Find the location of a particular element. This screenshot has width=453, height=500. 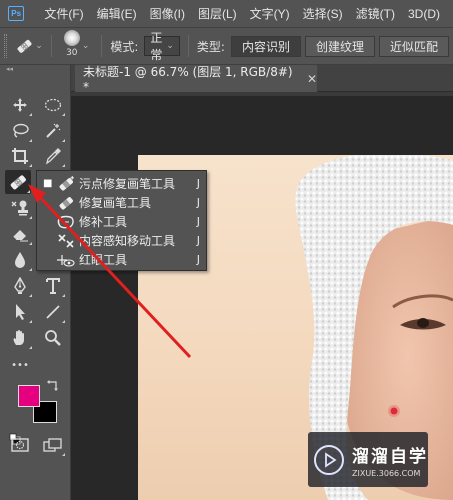

watermark-play-icon is located at coordinates (329, 459).